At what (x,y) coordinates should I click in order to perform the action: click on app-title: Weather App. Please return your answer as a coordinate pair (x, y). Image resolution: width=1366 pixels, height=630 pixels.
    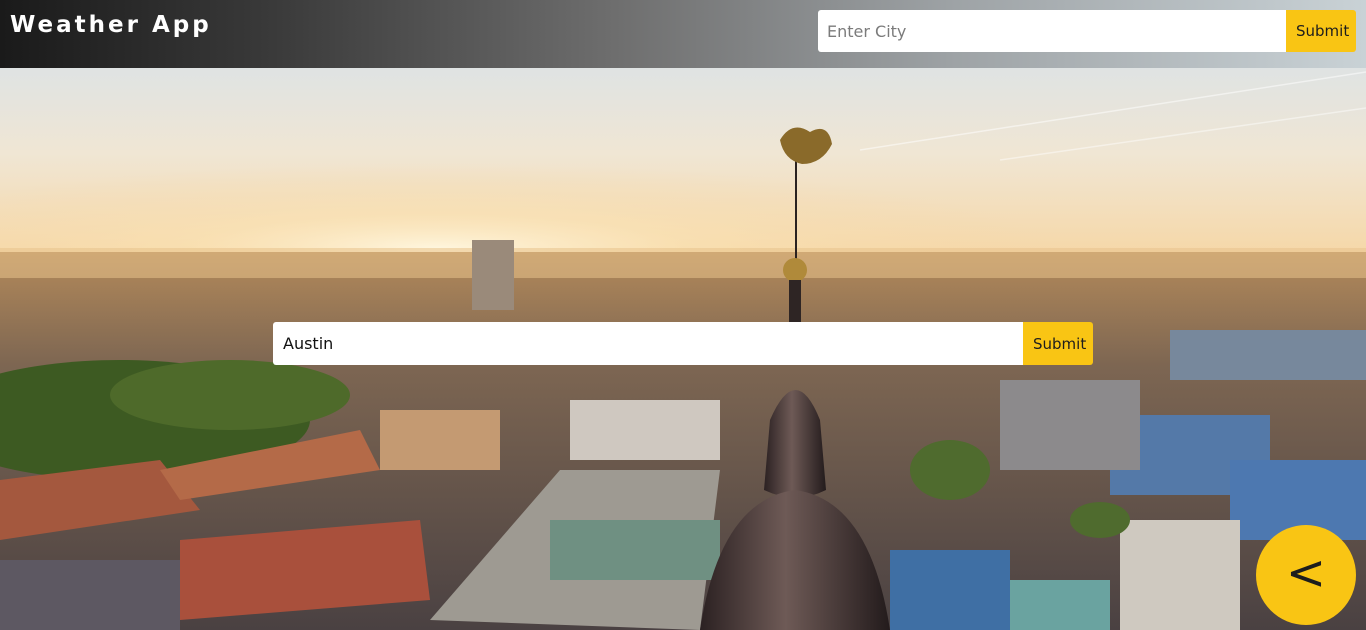
    Looking at the image, I should click on (111, 25).